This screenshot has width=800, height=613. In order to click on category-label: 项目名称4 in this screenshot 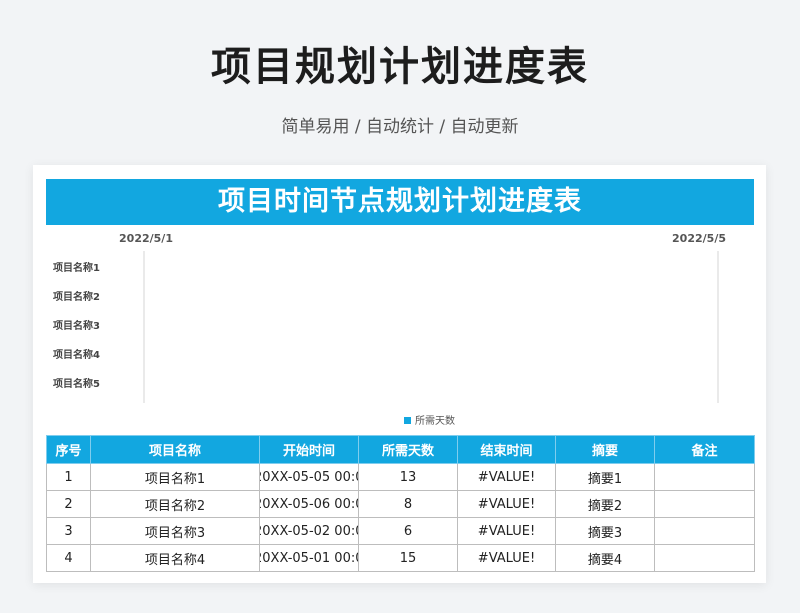, I will do `click(76, 354)`.